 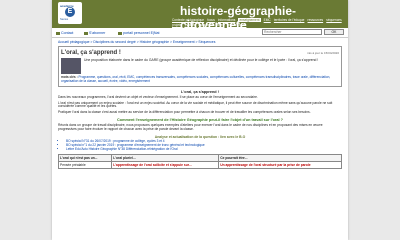 What do you see at coordinates (177, 25) in the screenshot?
I see `nav-item: projets` at bounding box center [177, 25].